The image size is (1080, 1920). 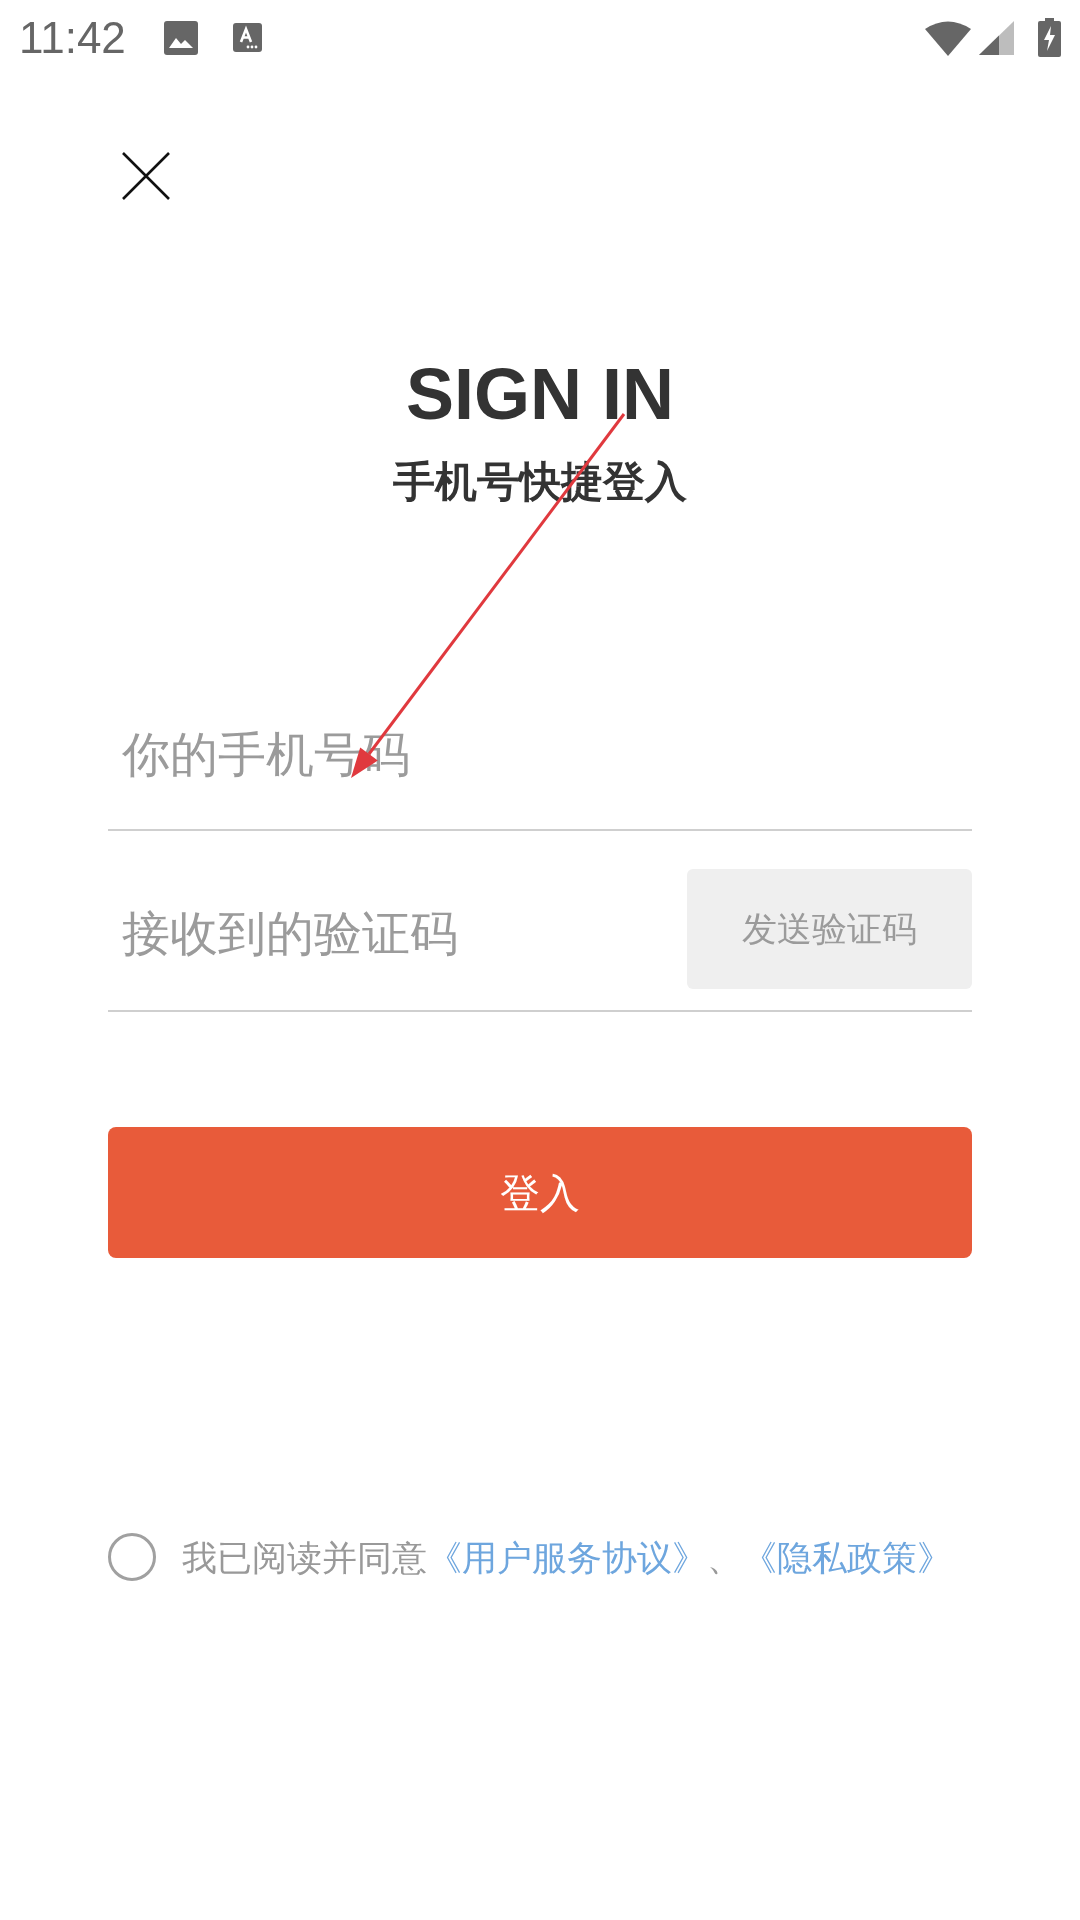 I want to click on close-icon, so click(x=146, y=176).